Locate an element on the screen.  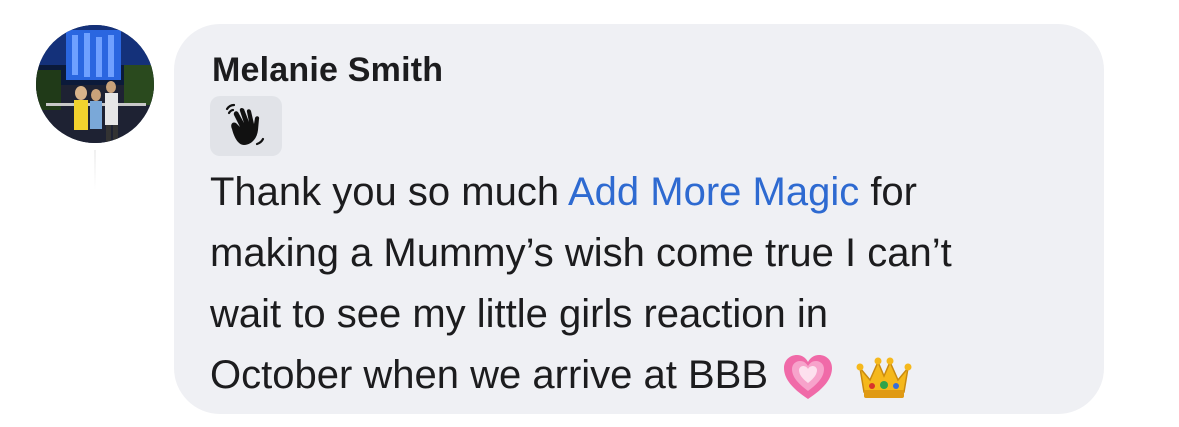
avatar is located at coordinates (95, 84).